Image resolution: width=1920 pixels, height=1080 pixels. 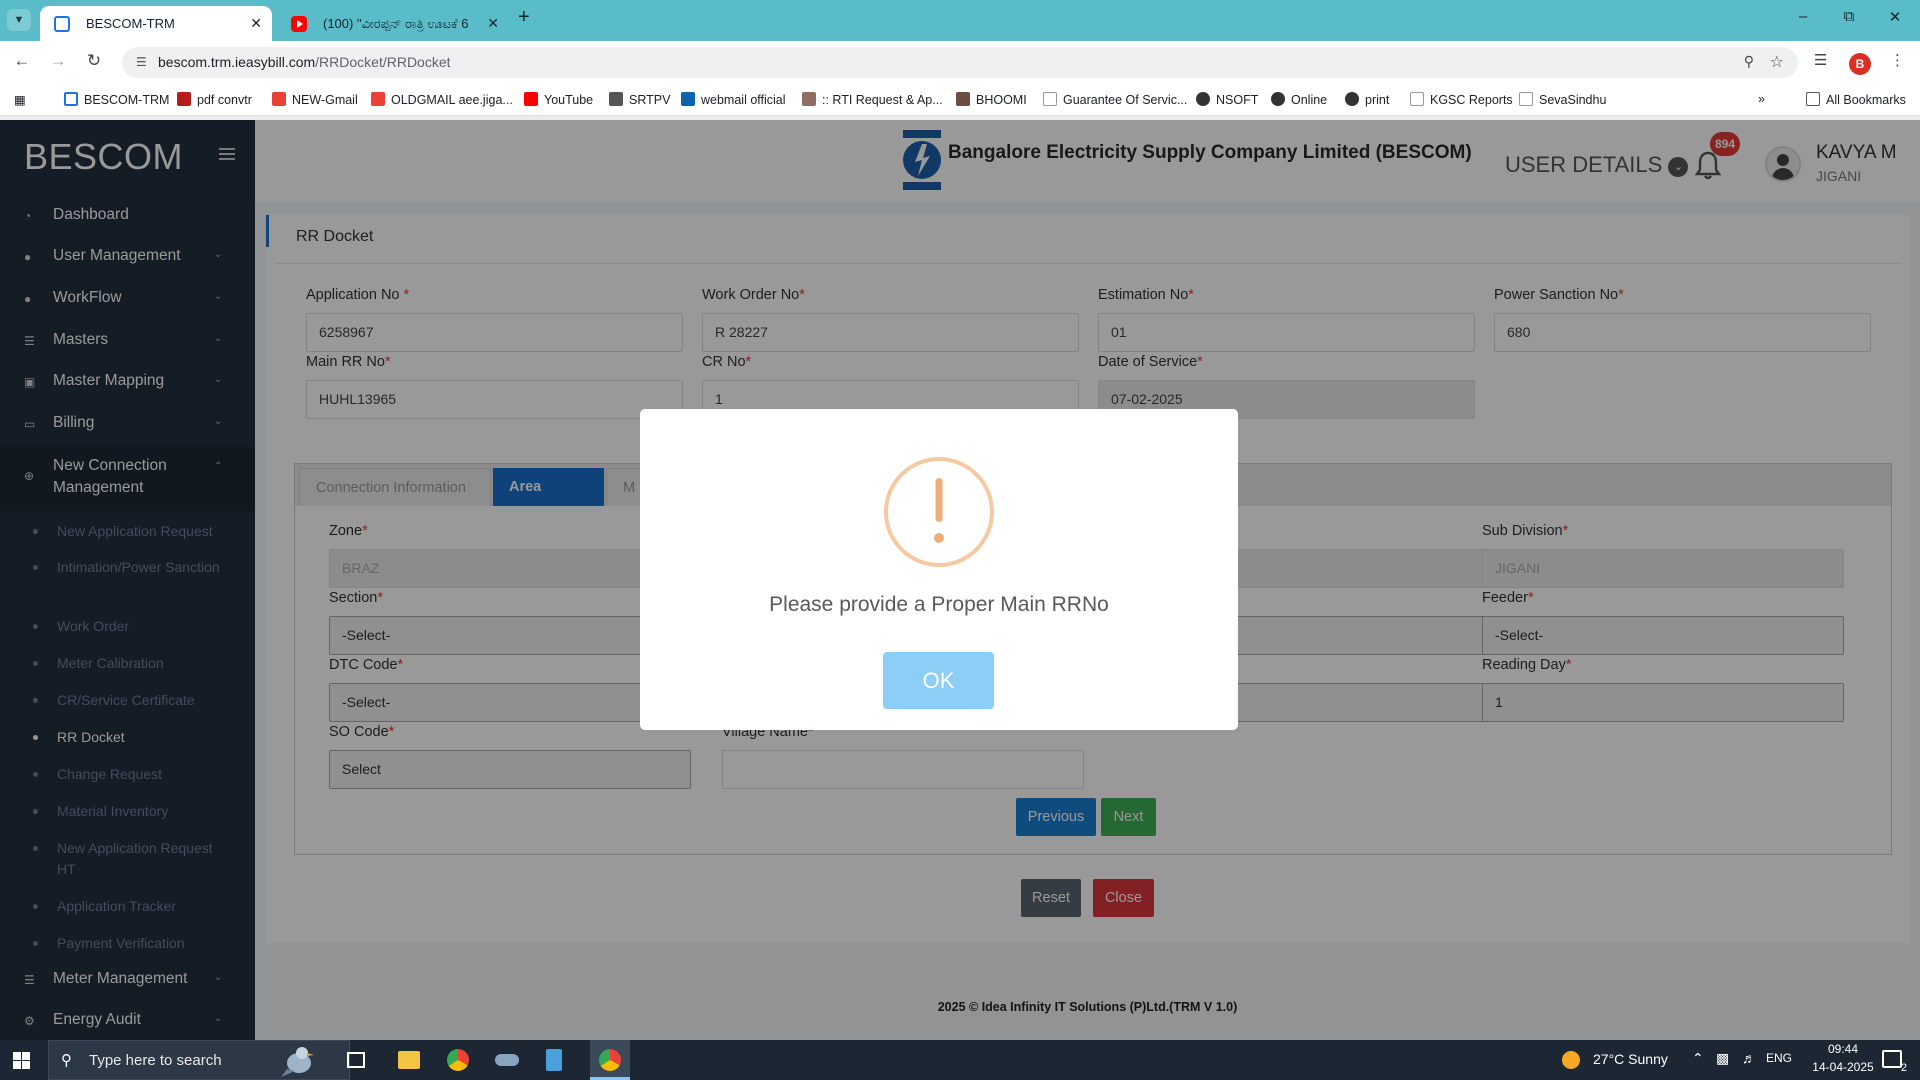 What do you see at coordinates (1227, 99) in the screenshot?
I see `bookmark-nsoft: NSOFT` at bounding box center [1227, 99].